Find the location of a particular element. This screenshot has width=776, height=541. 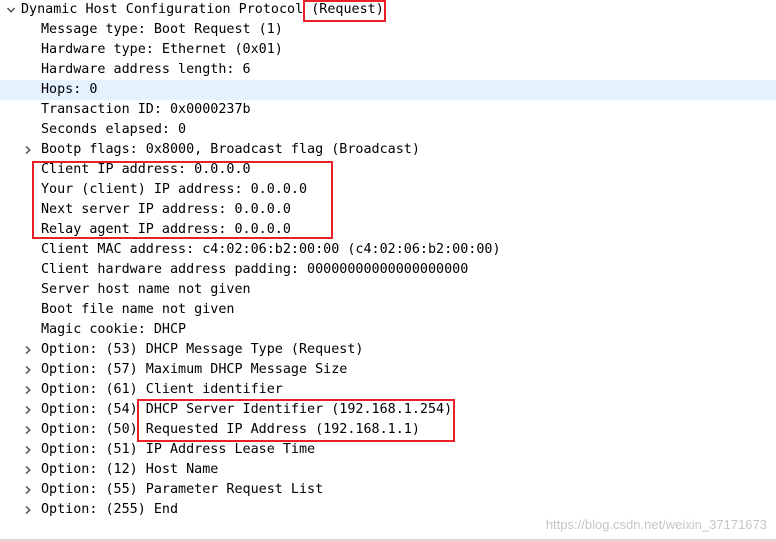

tree-row-field: Server host name not given is located at coordinates (388, 290).